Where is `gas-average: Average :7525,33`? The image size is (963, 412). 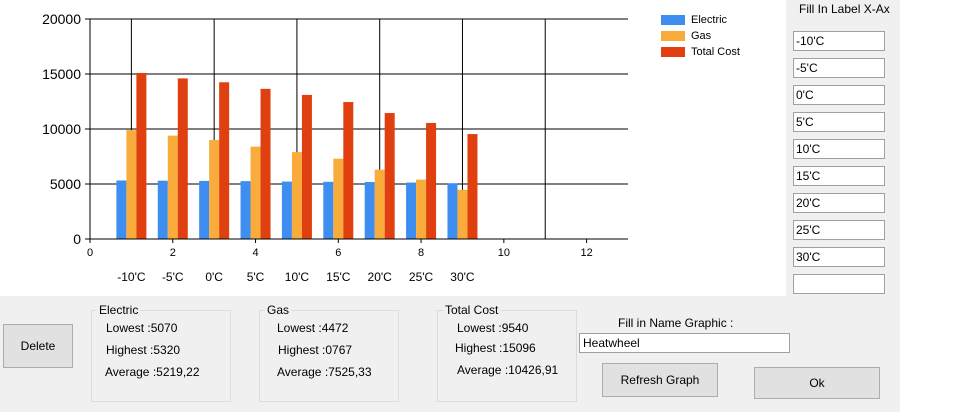 gas-average: Average :7525,33 is located at coordinates (324, 372).